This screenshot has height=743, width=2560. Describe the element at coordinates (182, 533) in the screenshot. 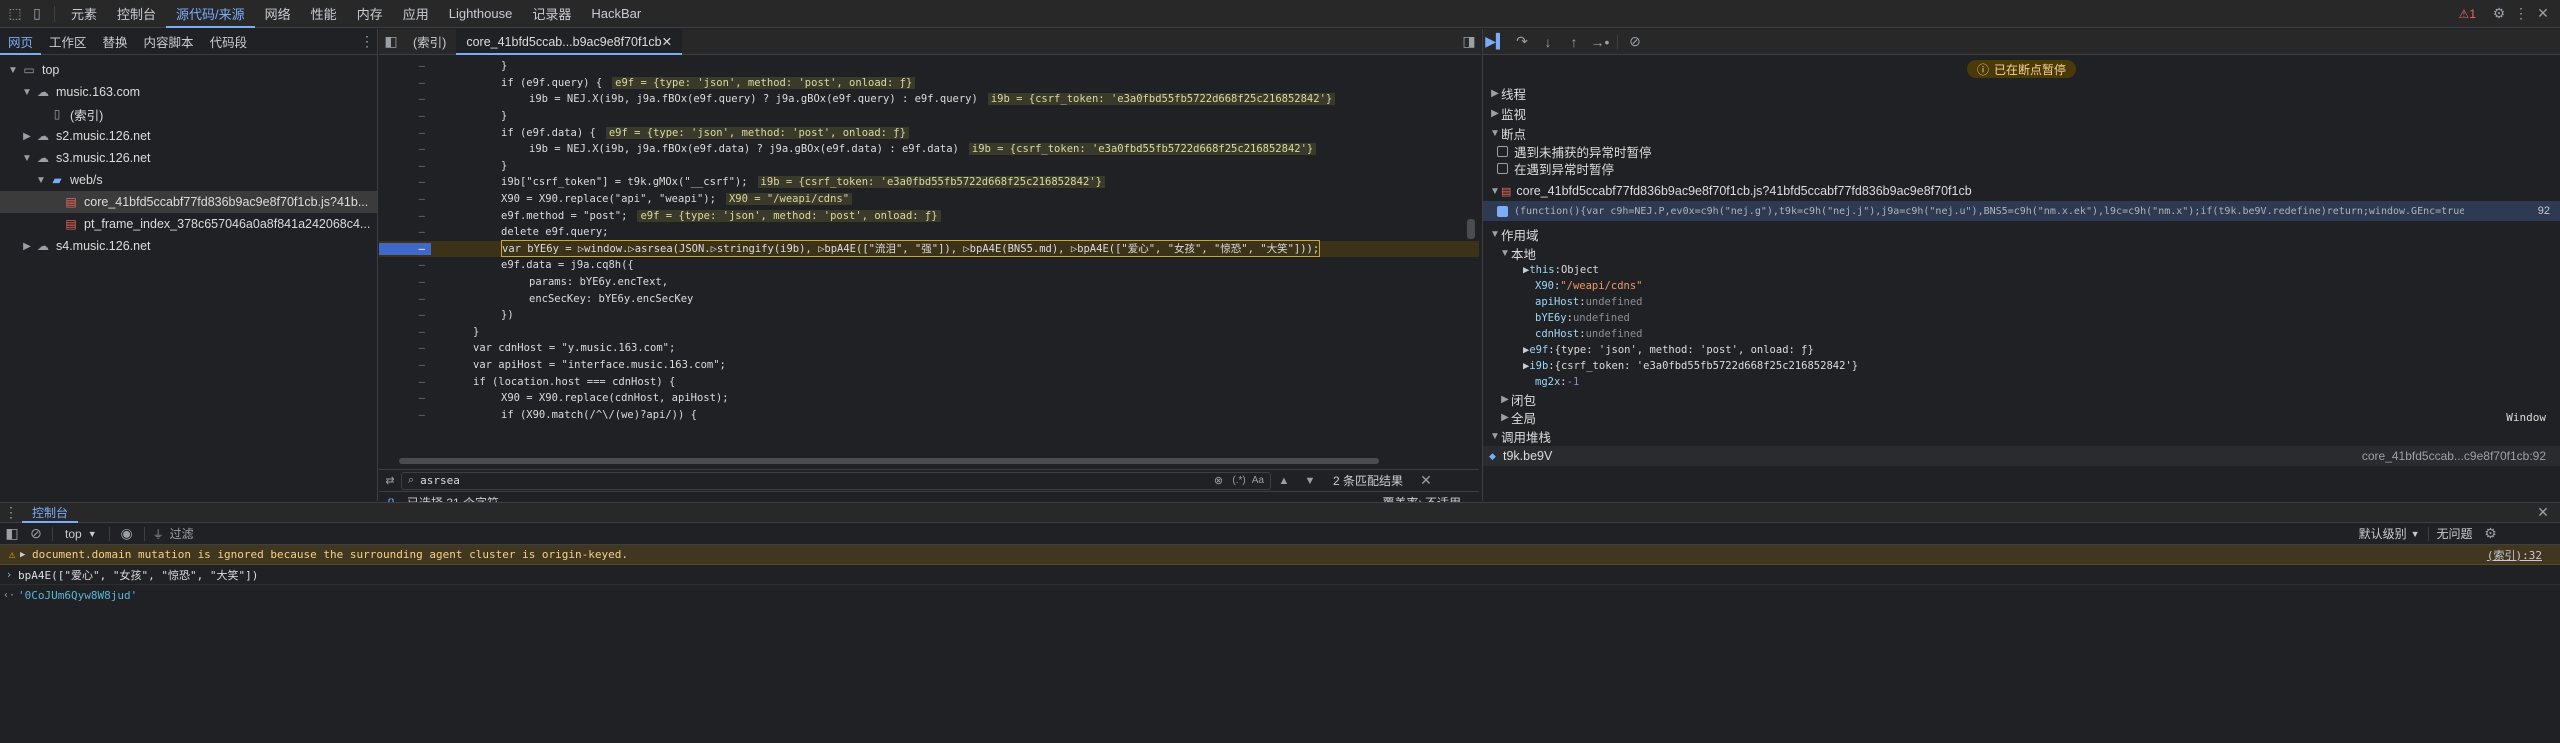

I see `filter-input: 过滤` at that location.